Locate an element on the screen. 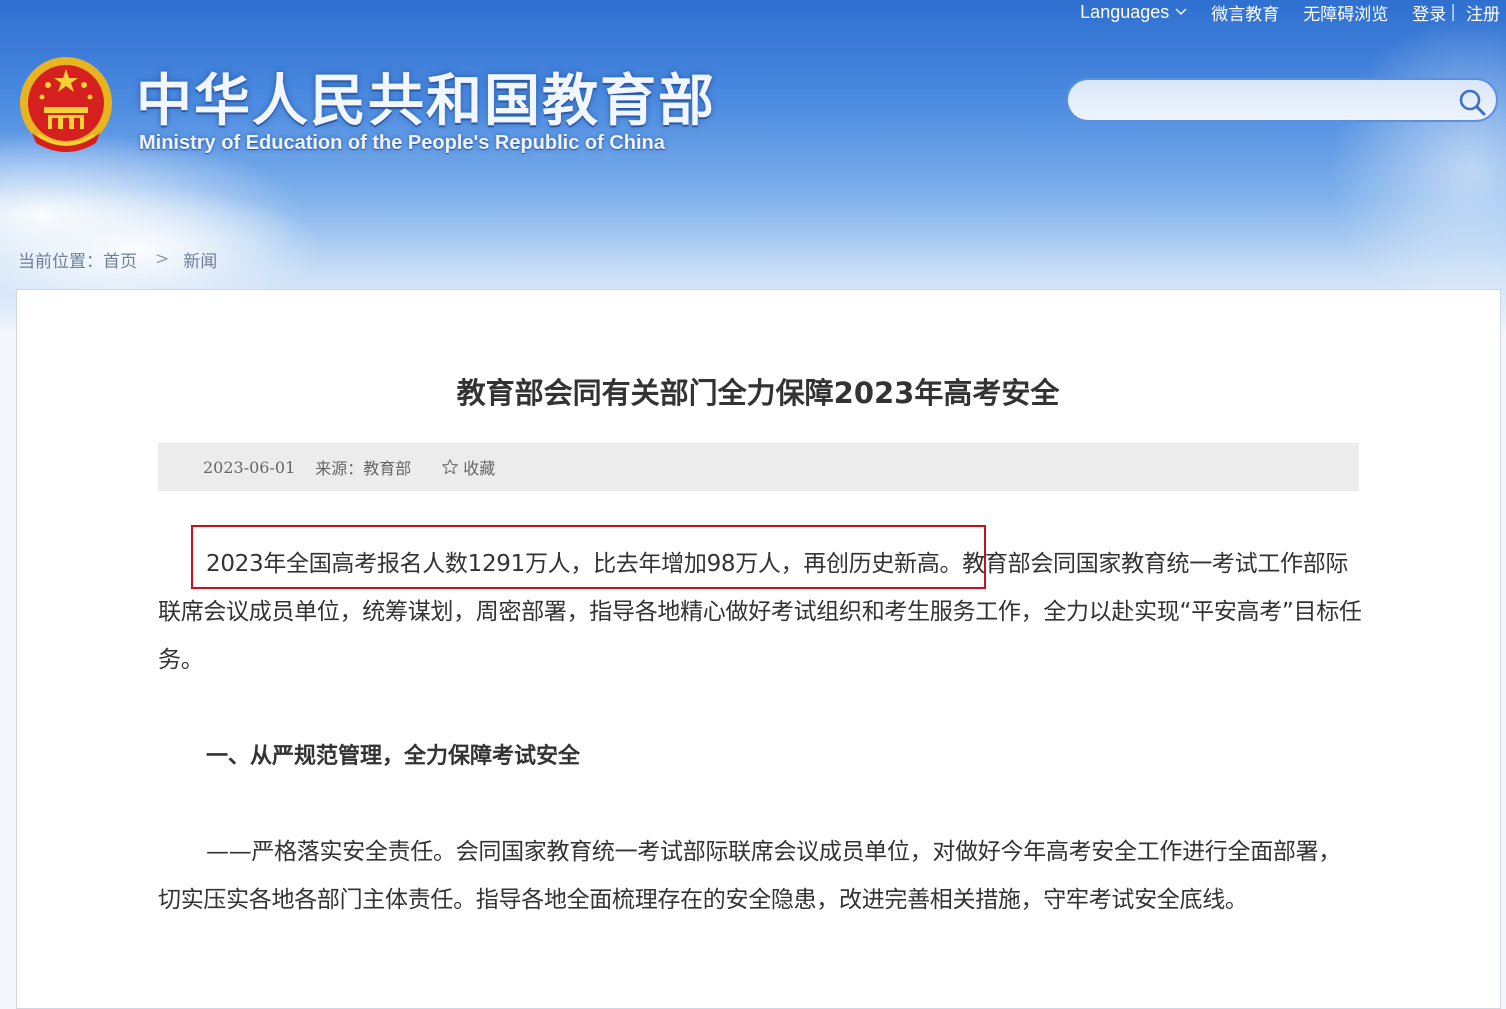  top-links-bar: Languages 微言教育 无障碍浏览 登录 | 注册 is located at coordinates (1285, 12).